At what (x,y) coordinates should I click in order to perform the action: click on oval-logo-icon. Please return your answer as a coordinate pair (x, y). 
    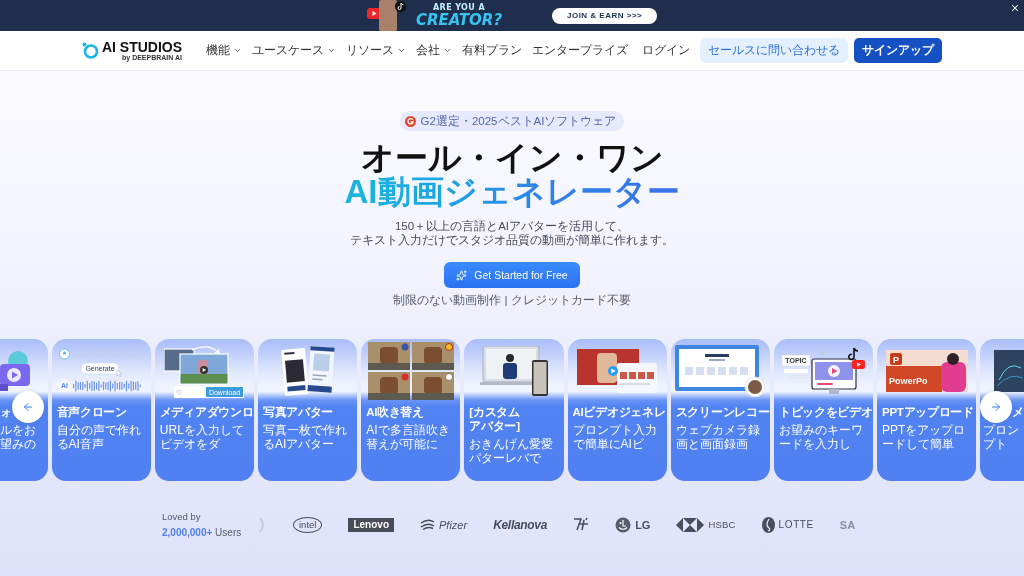
    Looking at the image, I should click on (768, 524).